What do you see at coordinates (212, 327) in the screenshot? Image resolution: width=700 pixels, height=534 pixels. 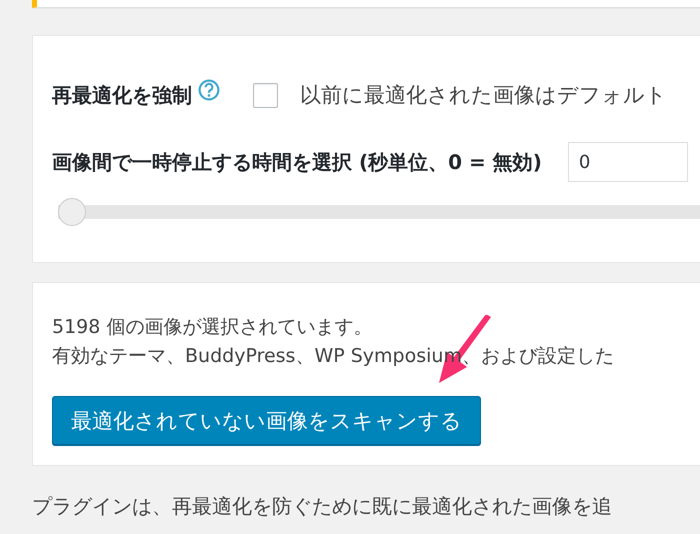 I see `info-text: 5198 個の画像が選択されています。` at bounding box center [212, 327].